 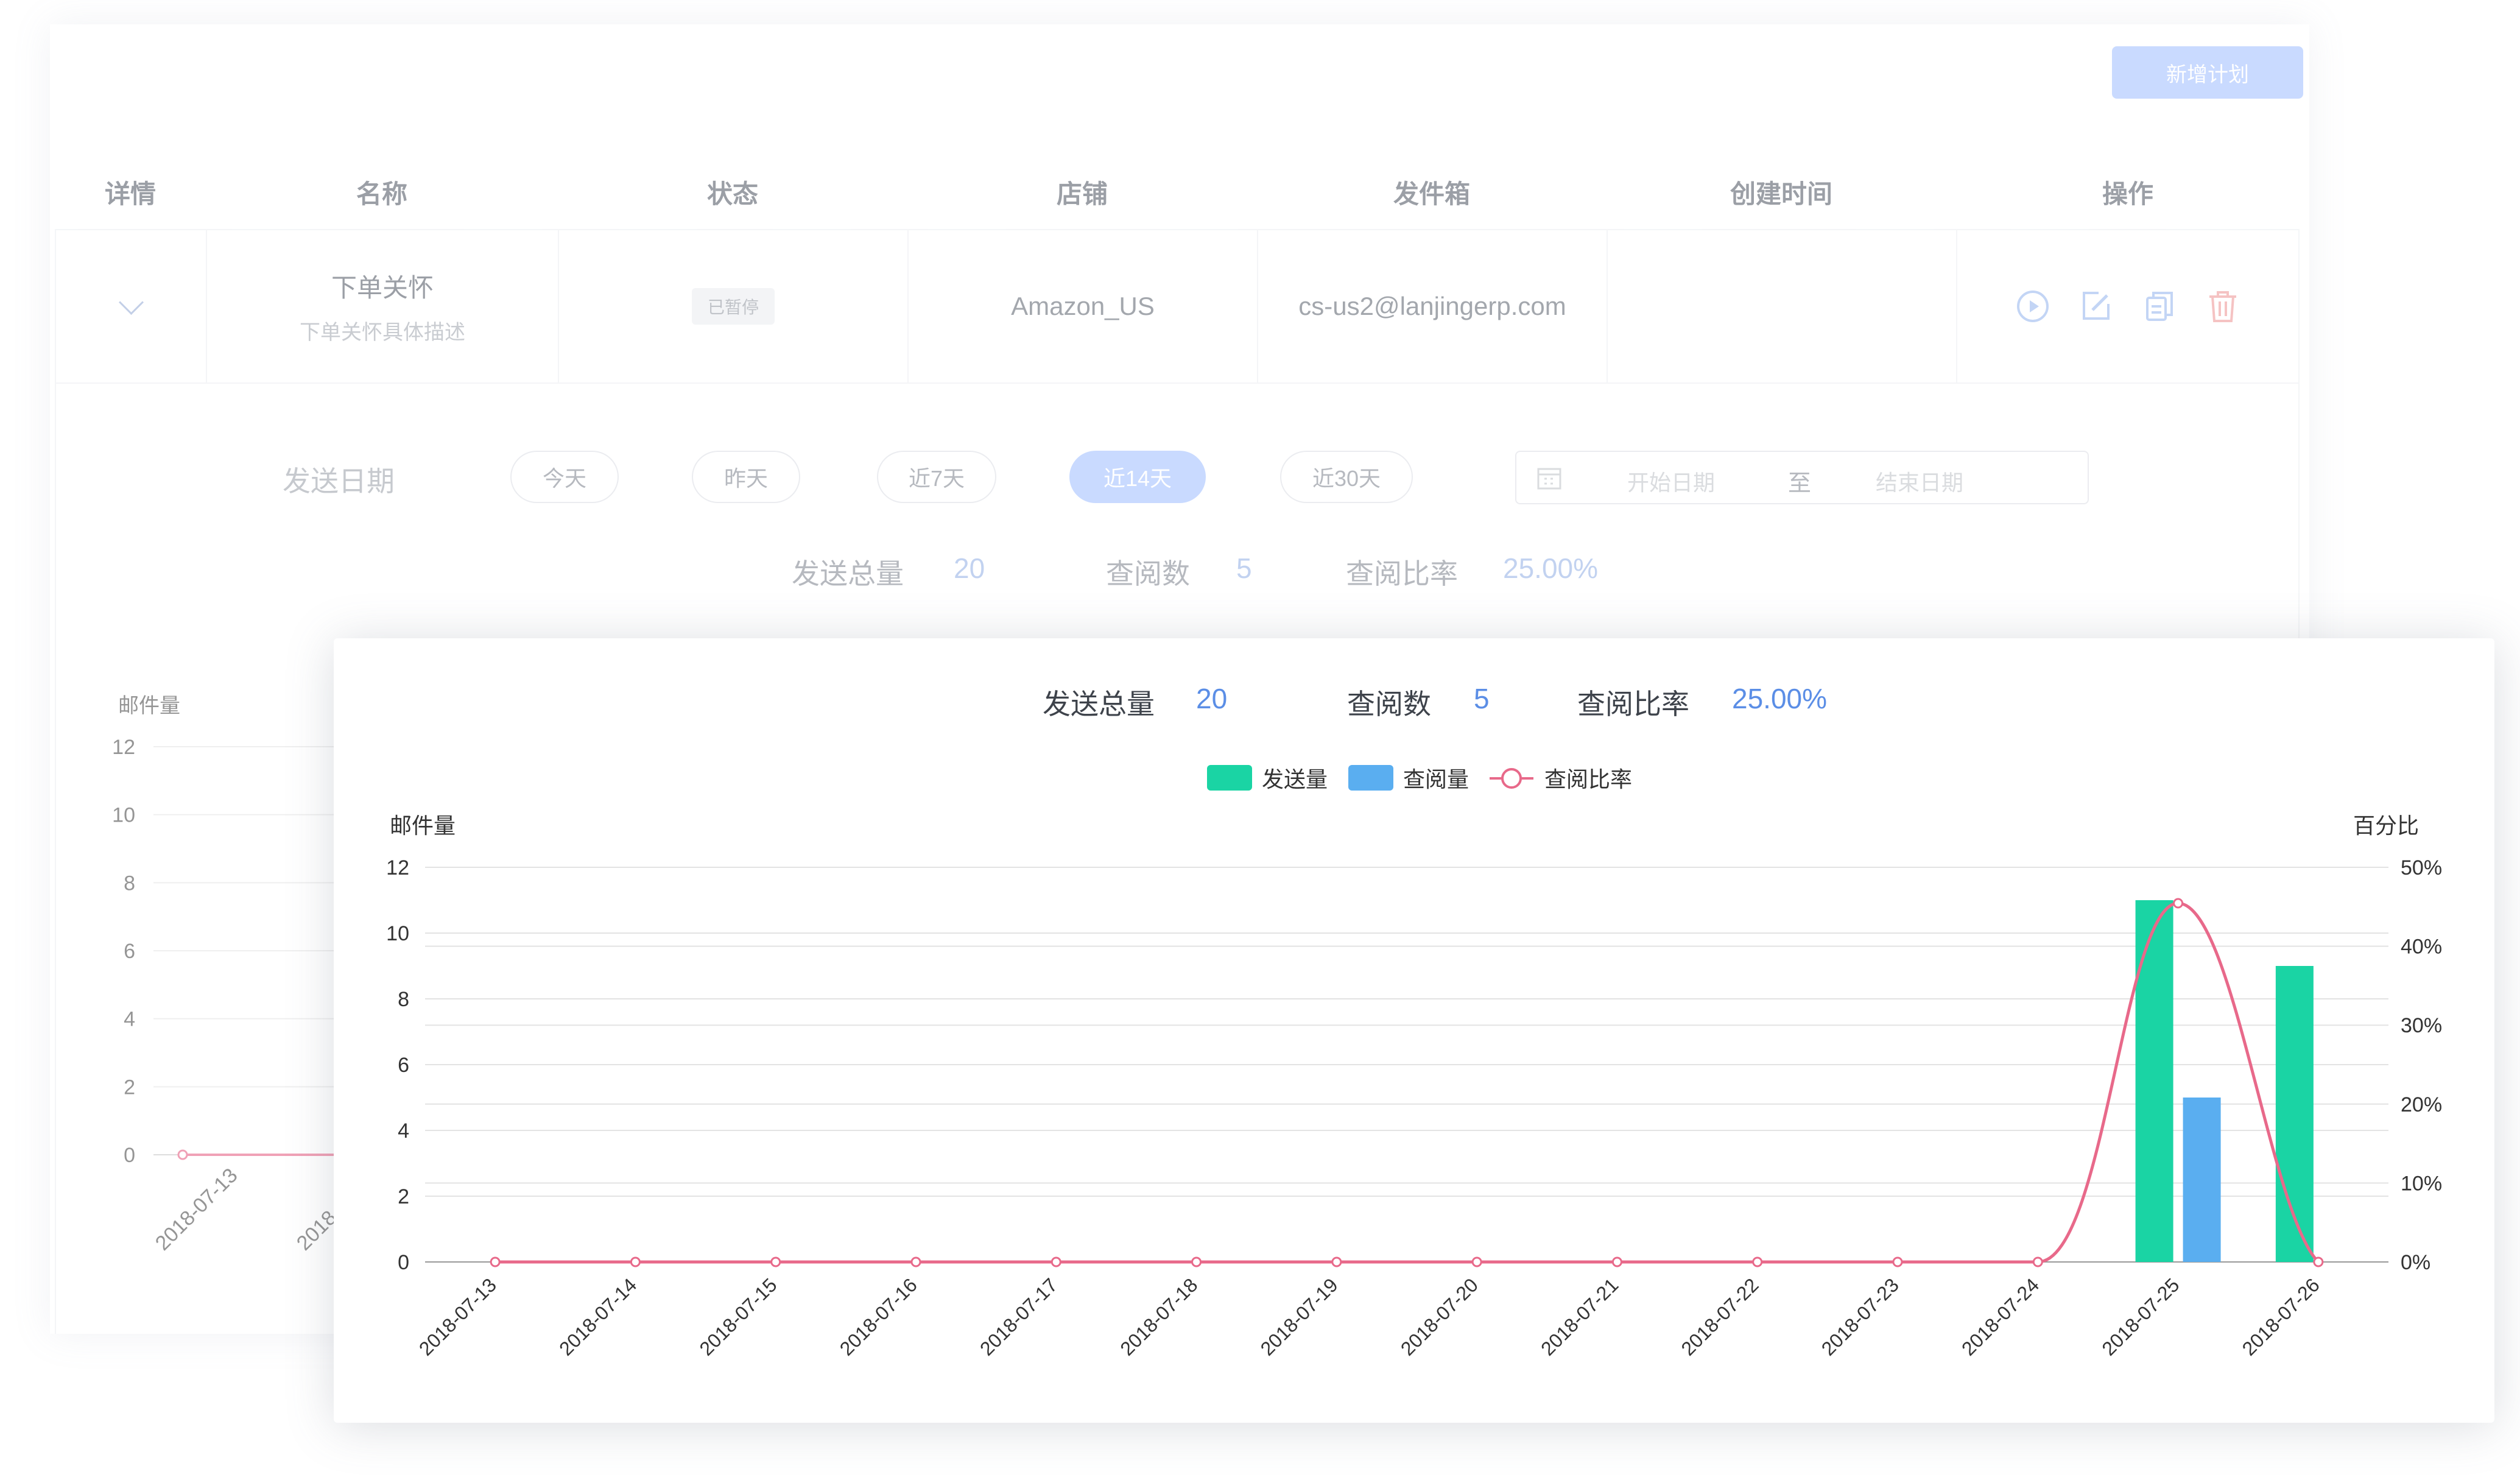 I want to click on legend-marker-rate, so click(x=1511, y=778).